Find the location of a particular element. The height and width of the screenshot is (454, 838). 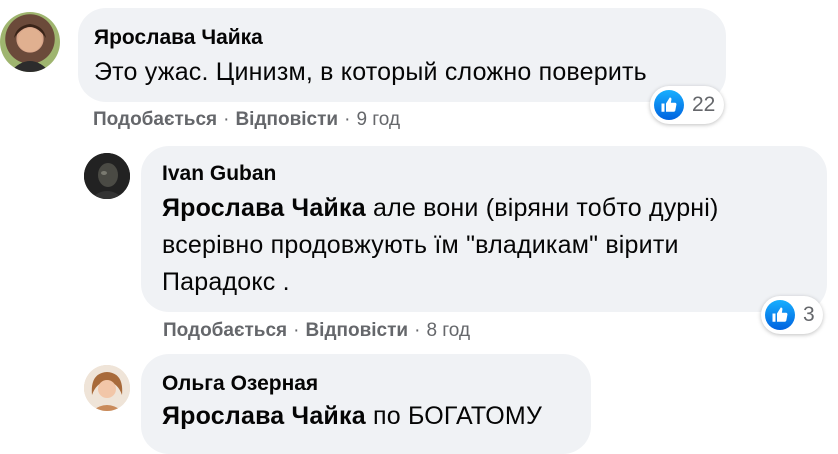

reaction-count: 22 is located at coordinates (704, 104).